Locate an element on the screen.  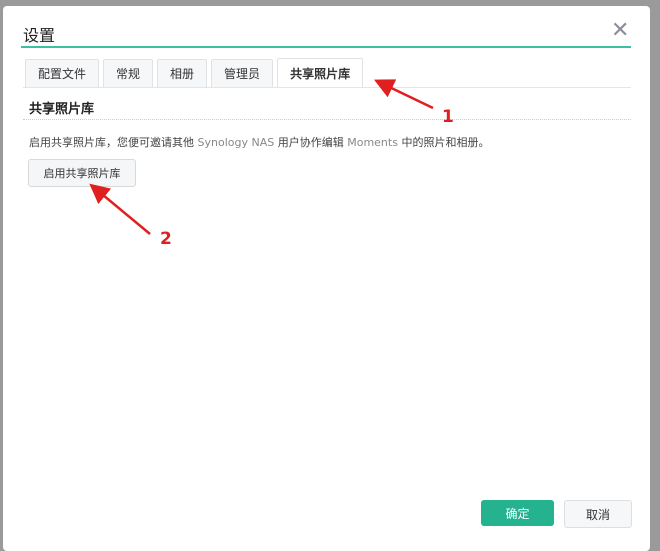
annotation-label-2: 2 is located at coordinates (166, 239).